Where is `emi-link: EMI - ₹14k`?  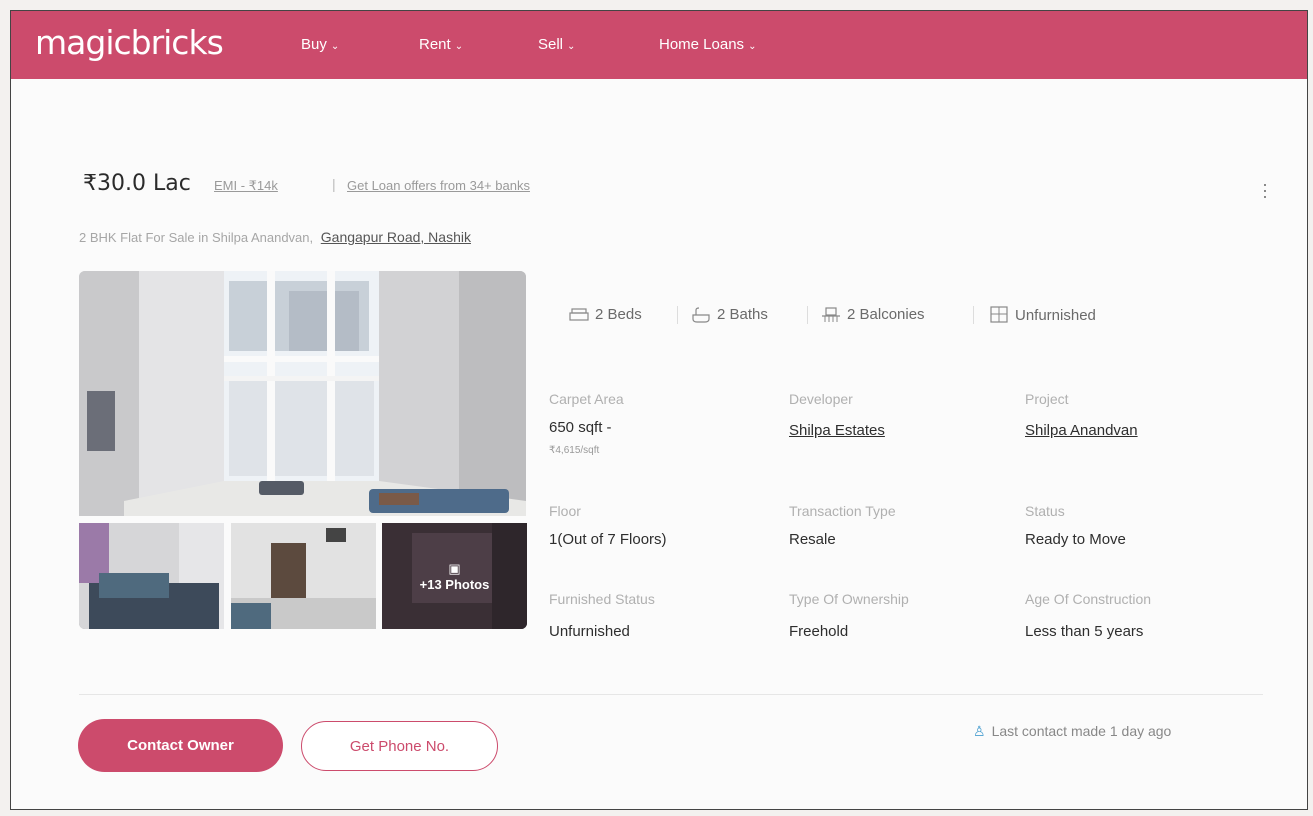 emi-link: EMI - ₹14k is located at coordinates (246, 186).